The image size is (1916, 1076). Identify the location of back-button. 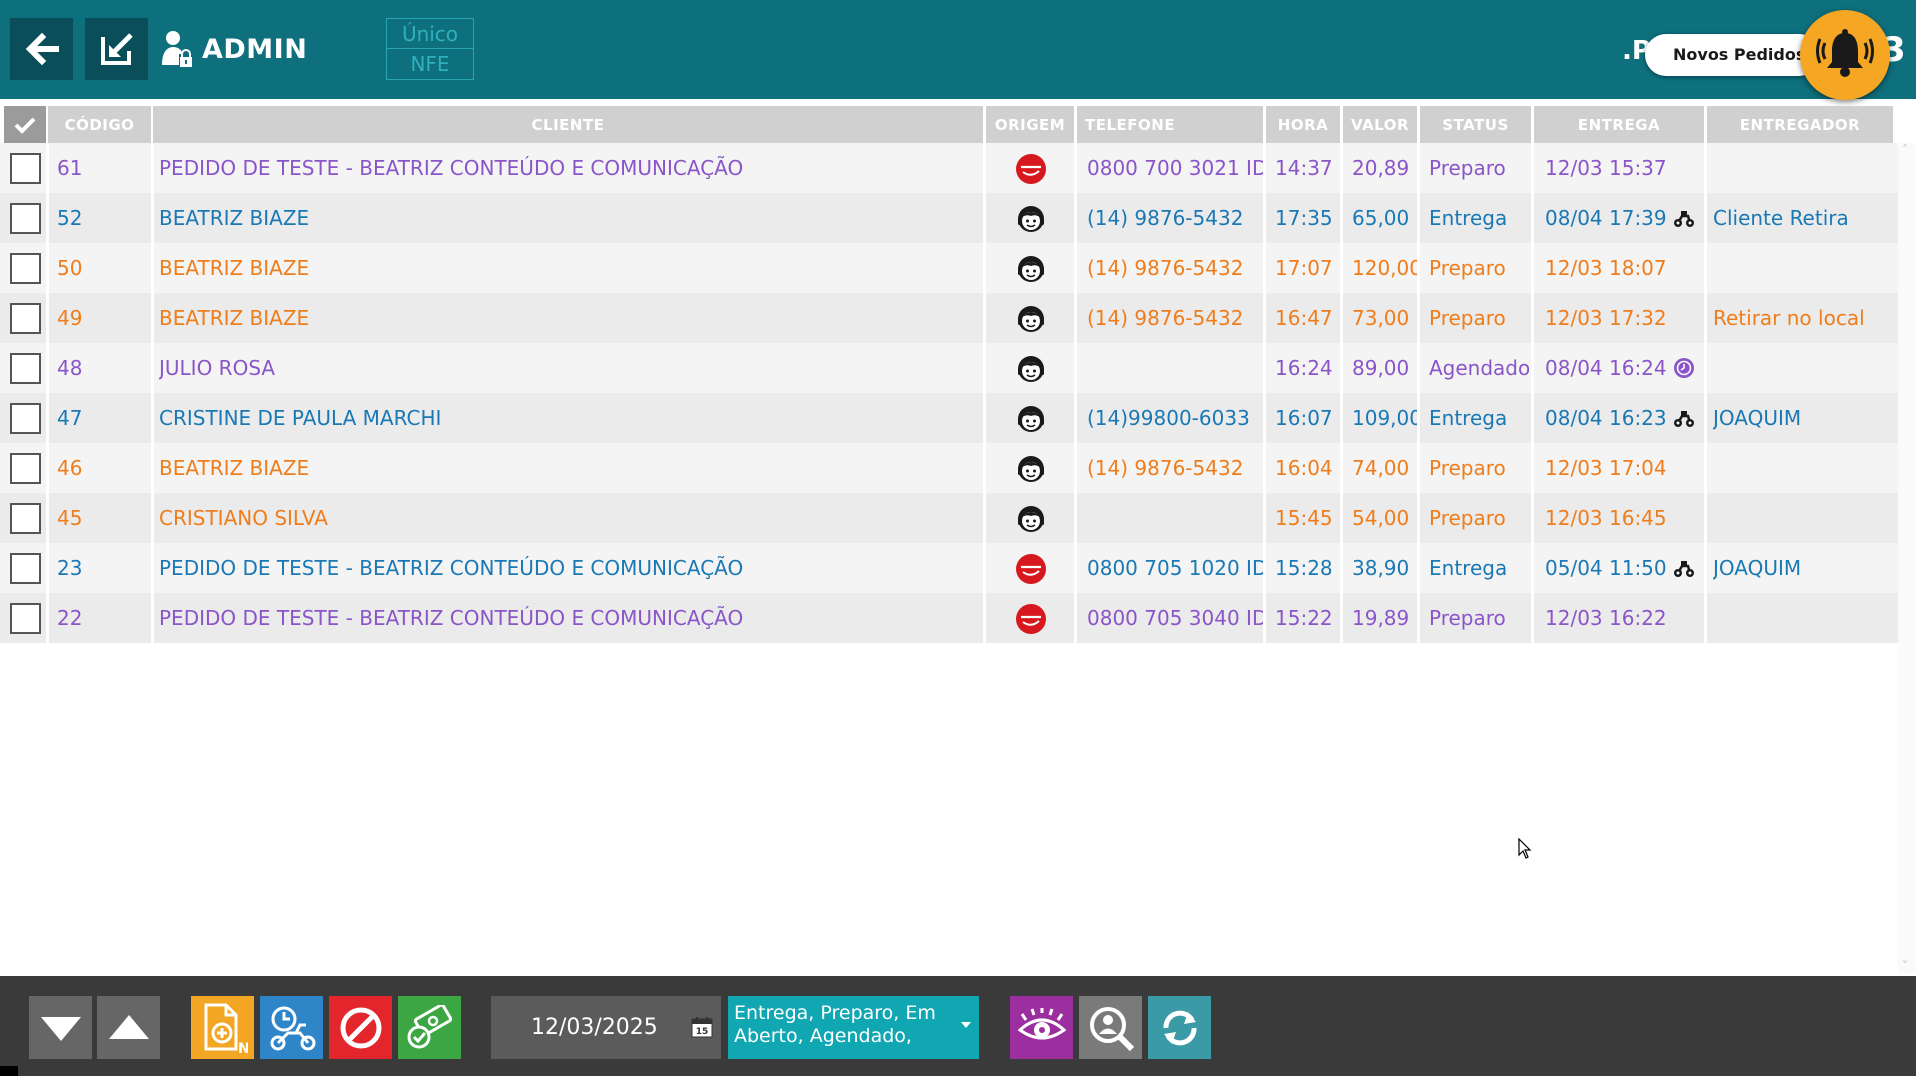
(41, 49).